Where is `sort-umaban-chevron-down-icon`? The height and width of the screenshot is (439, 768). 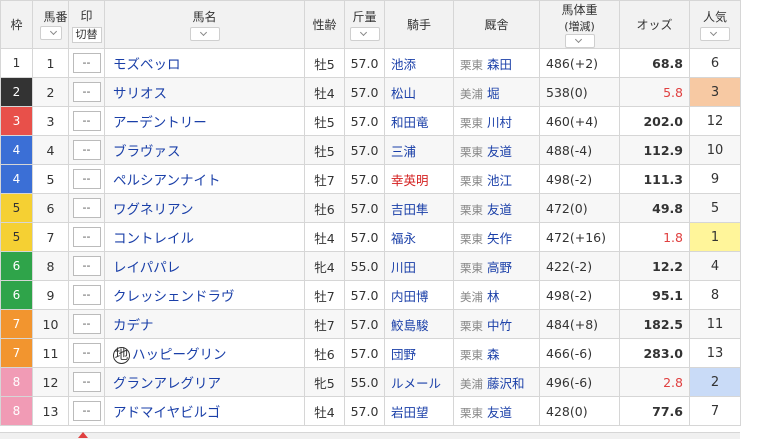 sort-umaban-chevron-down-icon is located at coordinates (50, 32).